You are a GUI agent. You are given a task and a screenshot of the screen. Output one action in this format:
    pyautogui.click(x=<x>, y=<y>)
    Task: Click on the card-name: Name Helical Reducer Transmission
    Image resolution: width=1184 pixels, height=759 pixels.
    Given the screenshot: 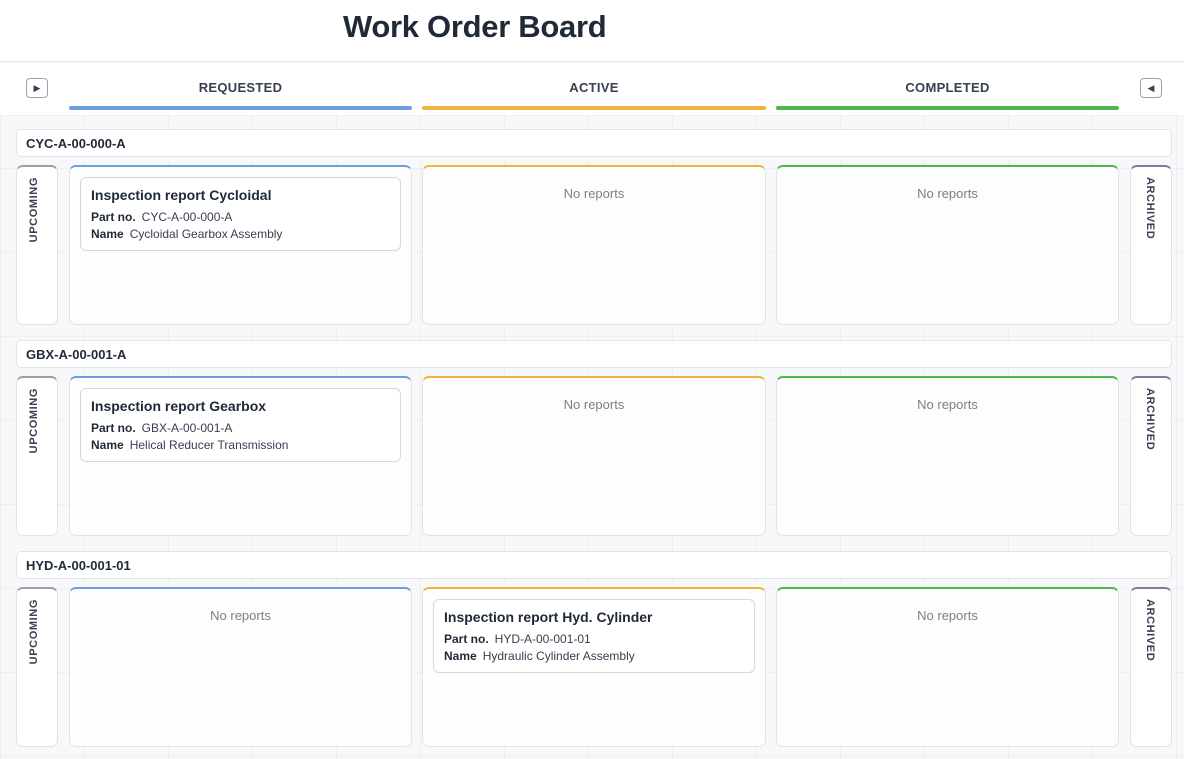 What is the action you would take?
    pyautogui.click(x=240, y=445)
    